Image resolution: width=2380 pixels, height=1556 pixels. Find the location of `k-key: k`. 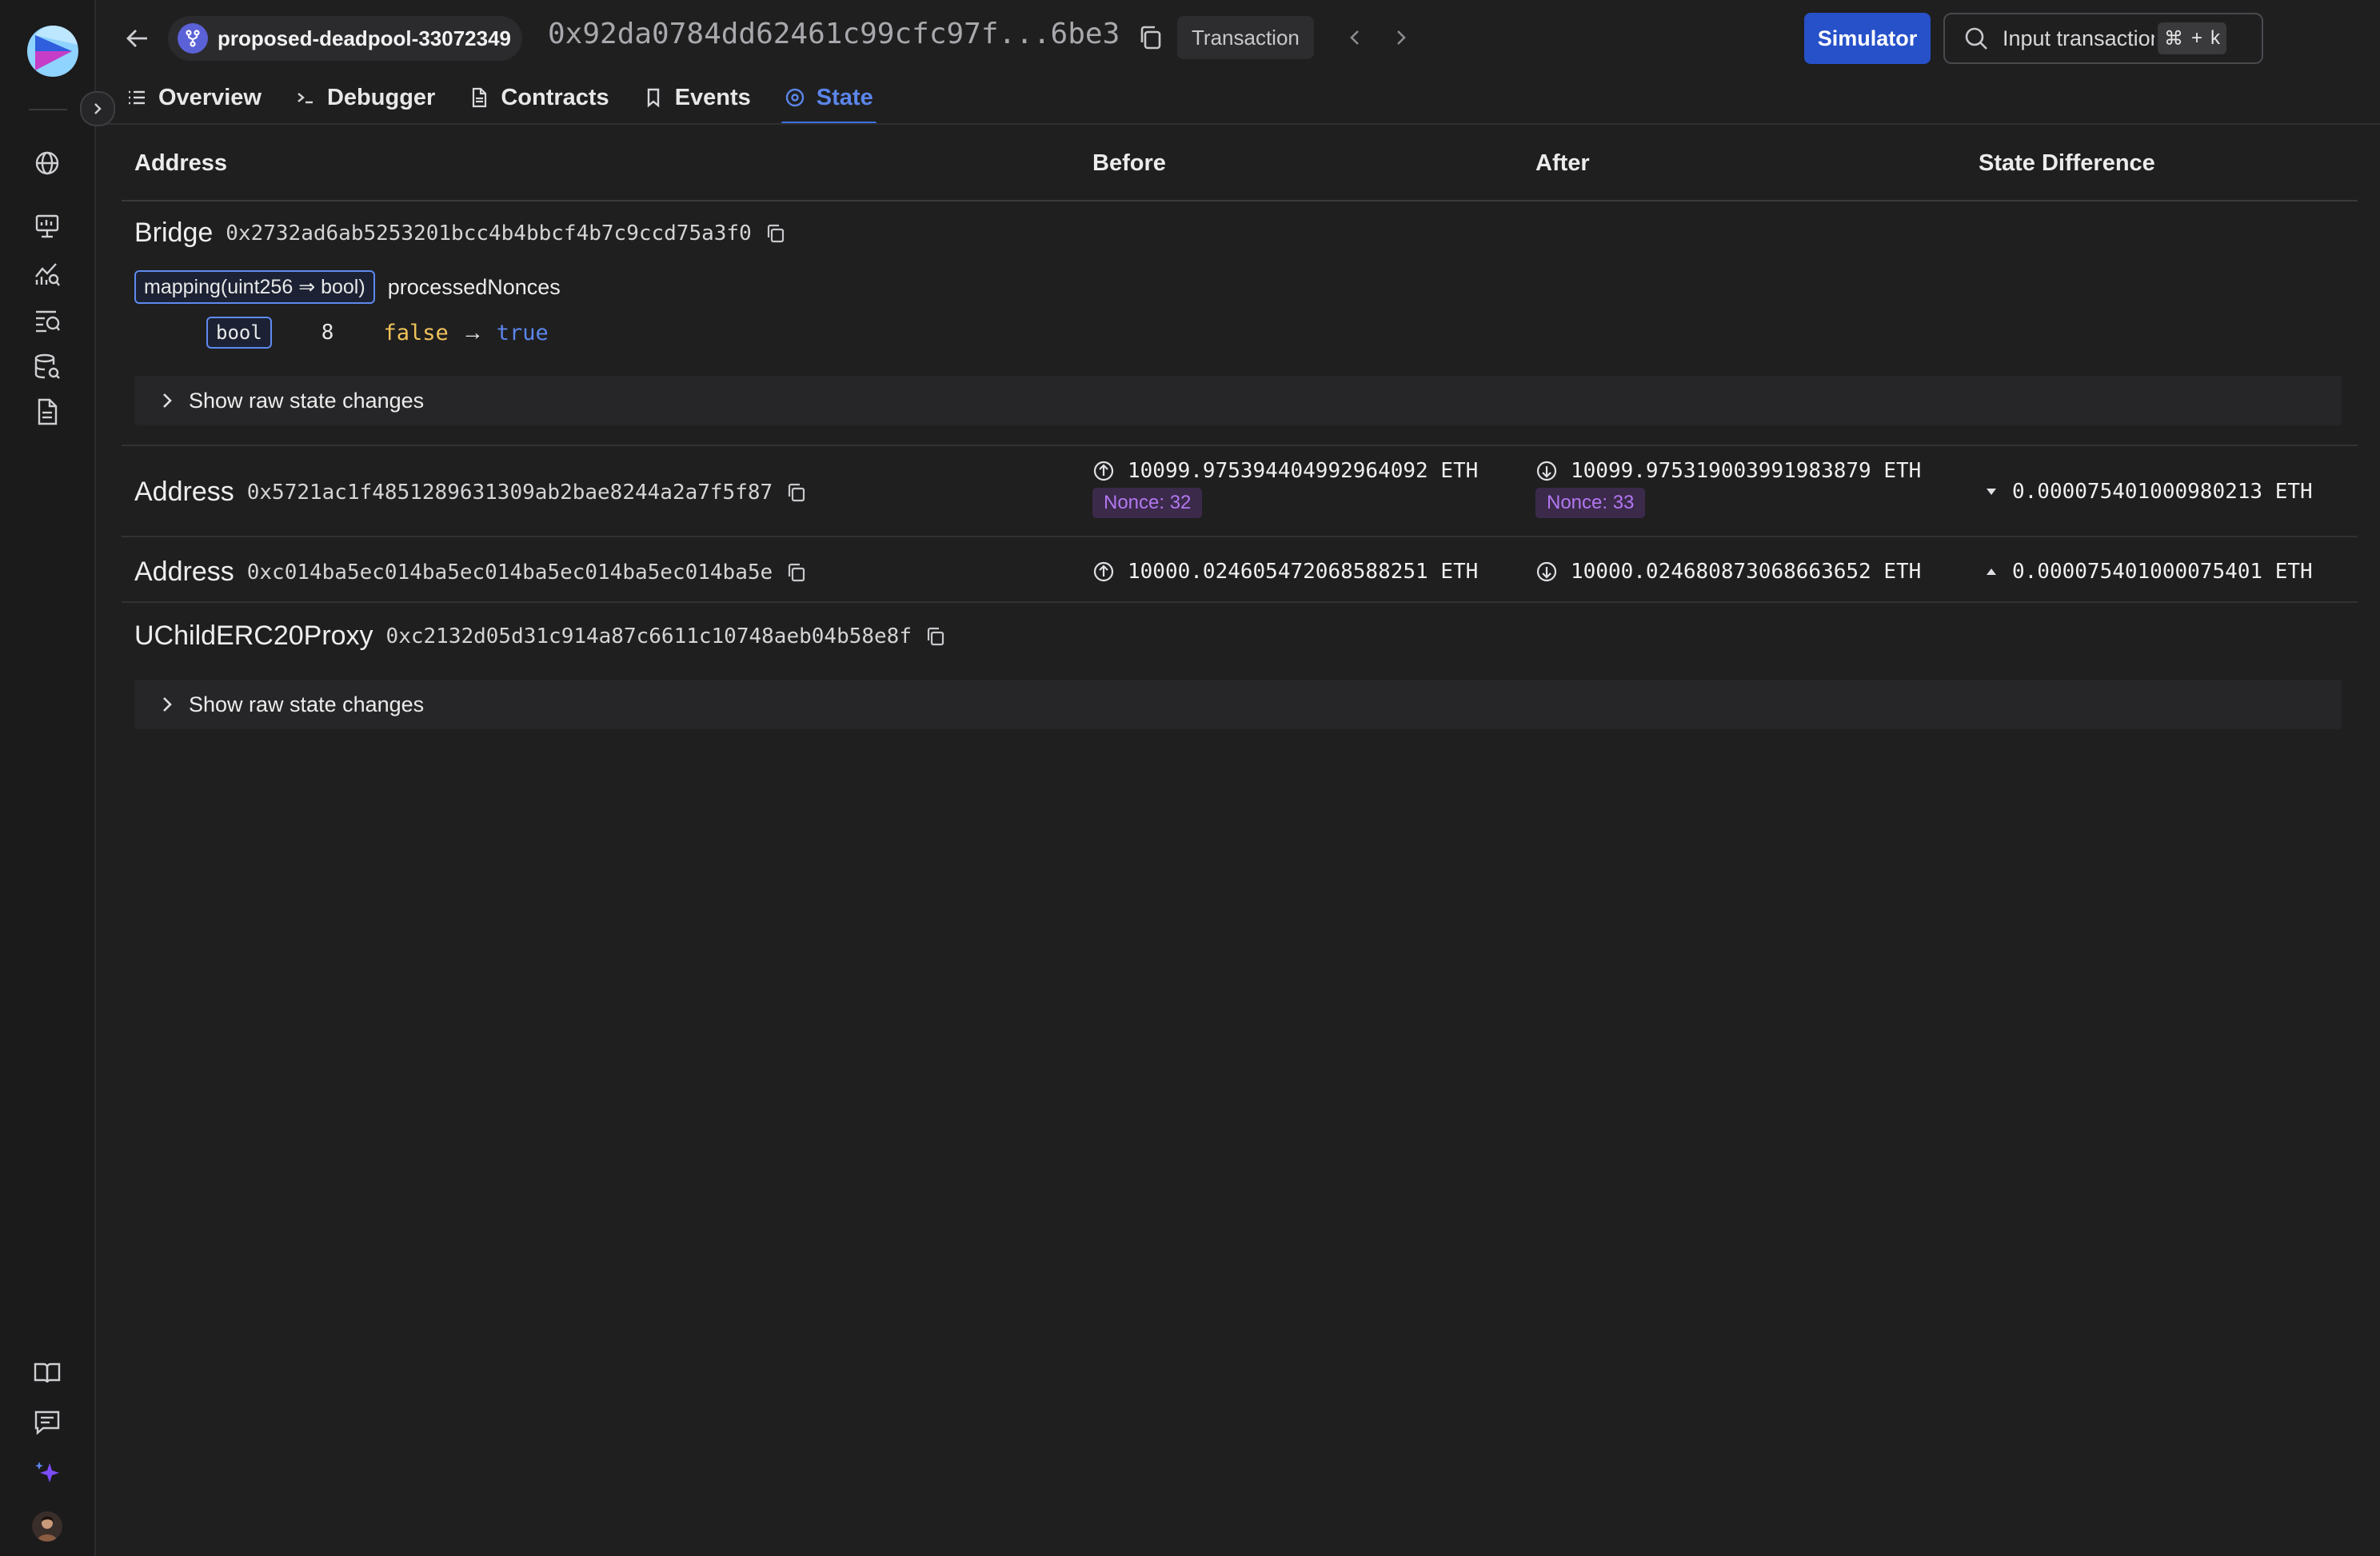

k-key: k is located at coordinates (2215, 38).